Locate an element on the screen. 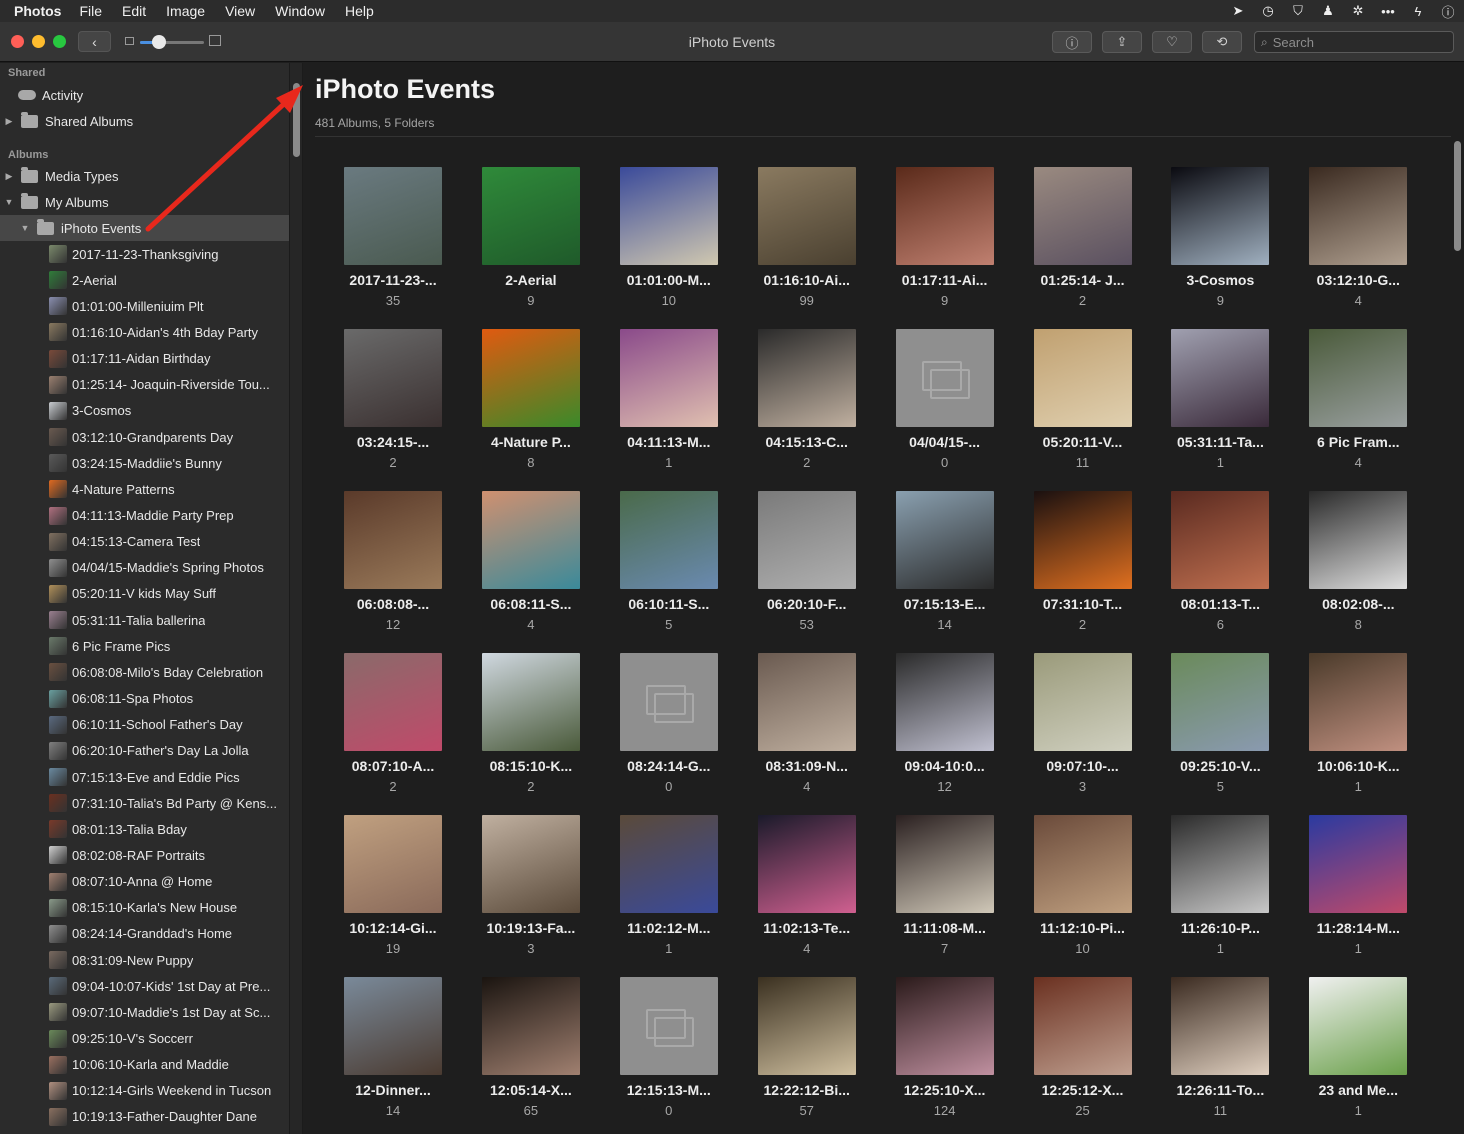  sidebar-event-item: 10:06:10-Karla and Maddie is located at coordinates (144, 1065).